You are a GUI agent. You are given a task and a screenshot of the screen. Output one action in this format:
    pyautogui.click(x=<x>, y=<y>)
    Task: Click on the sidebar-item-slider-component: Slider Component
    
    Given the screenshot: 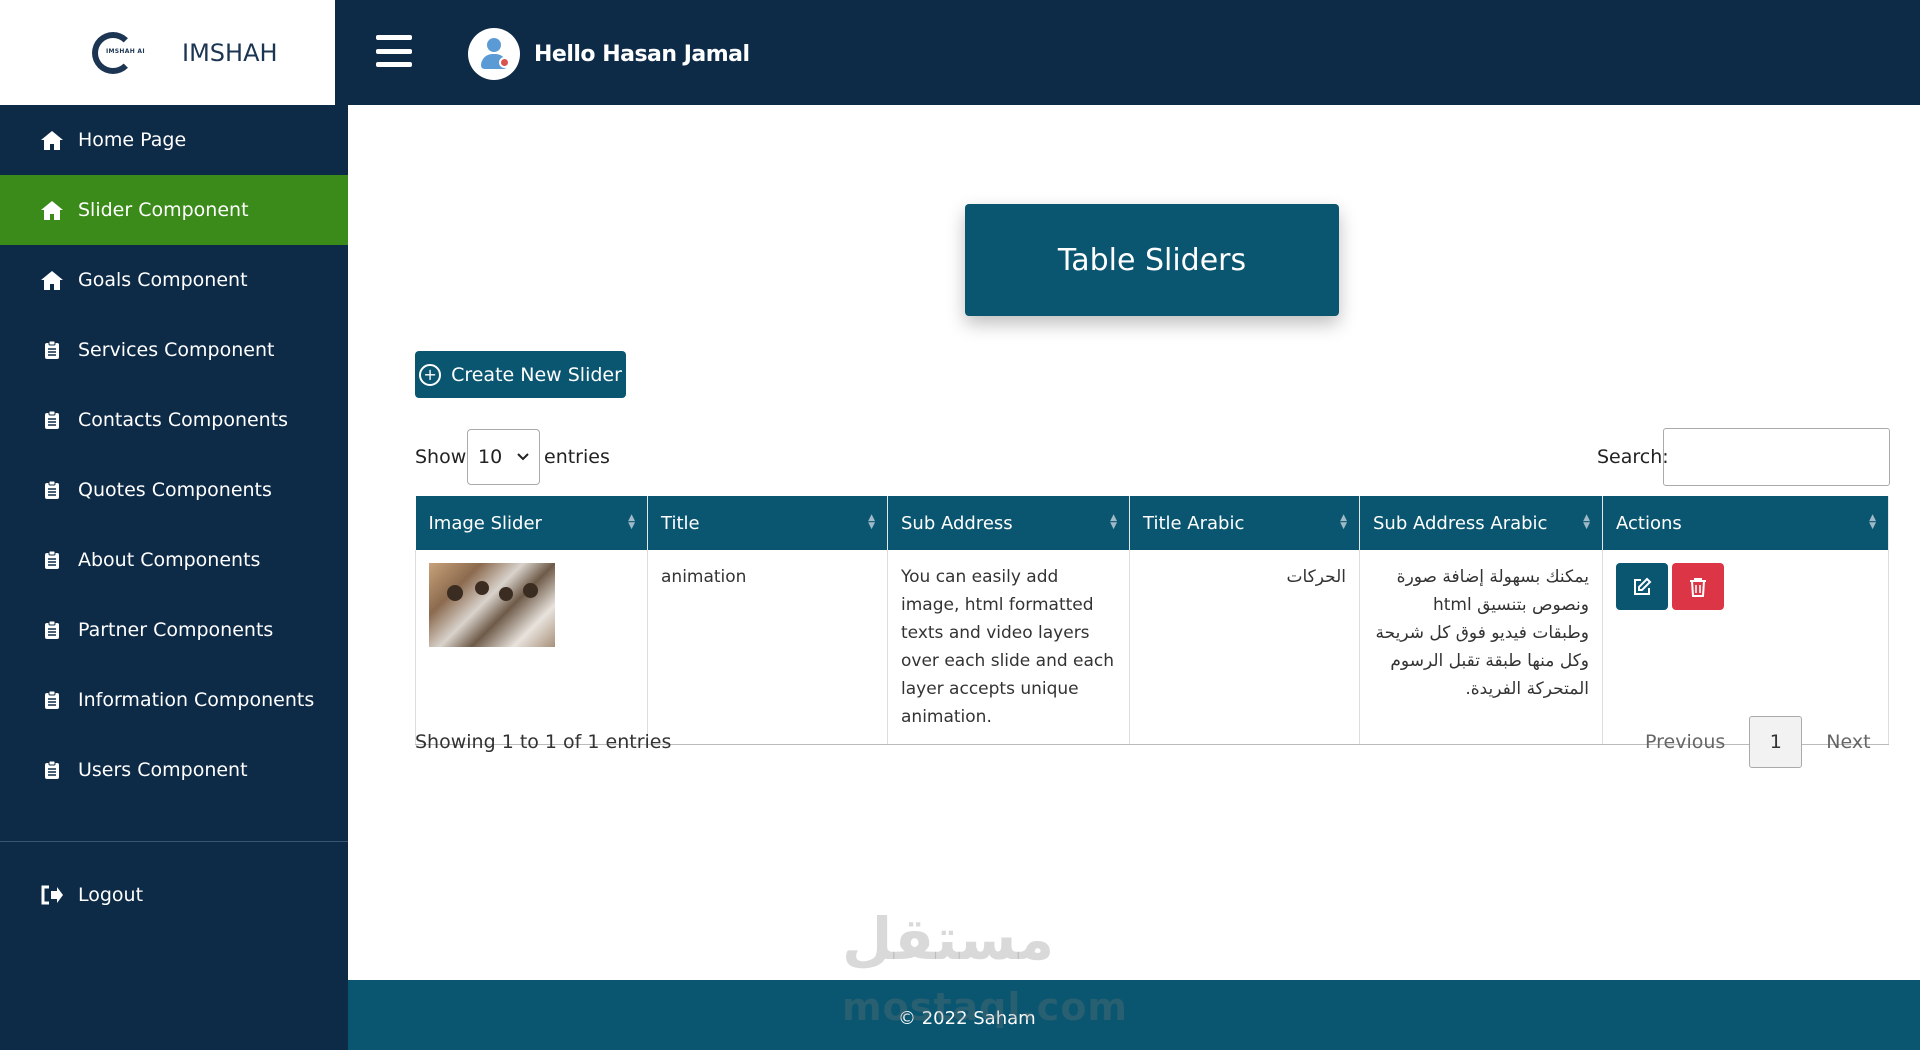 What is the action you would take?
    pyautogui.click(x=174, y=210)
    